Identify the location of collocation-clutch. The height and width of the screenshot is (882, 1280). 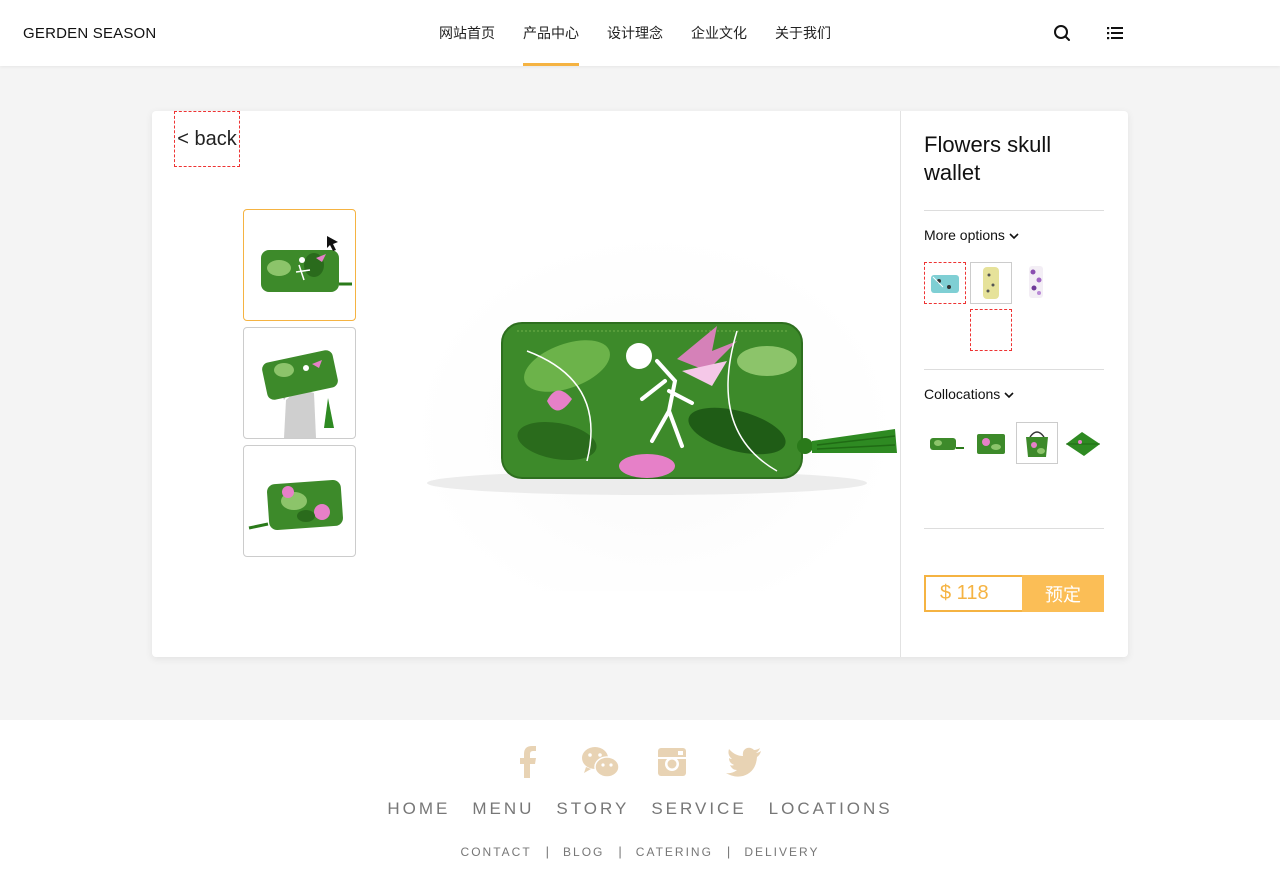
(1083, 443).